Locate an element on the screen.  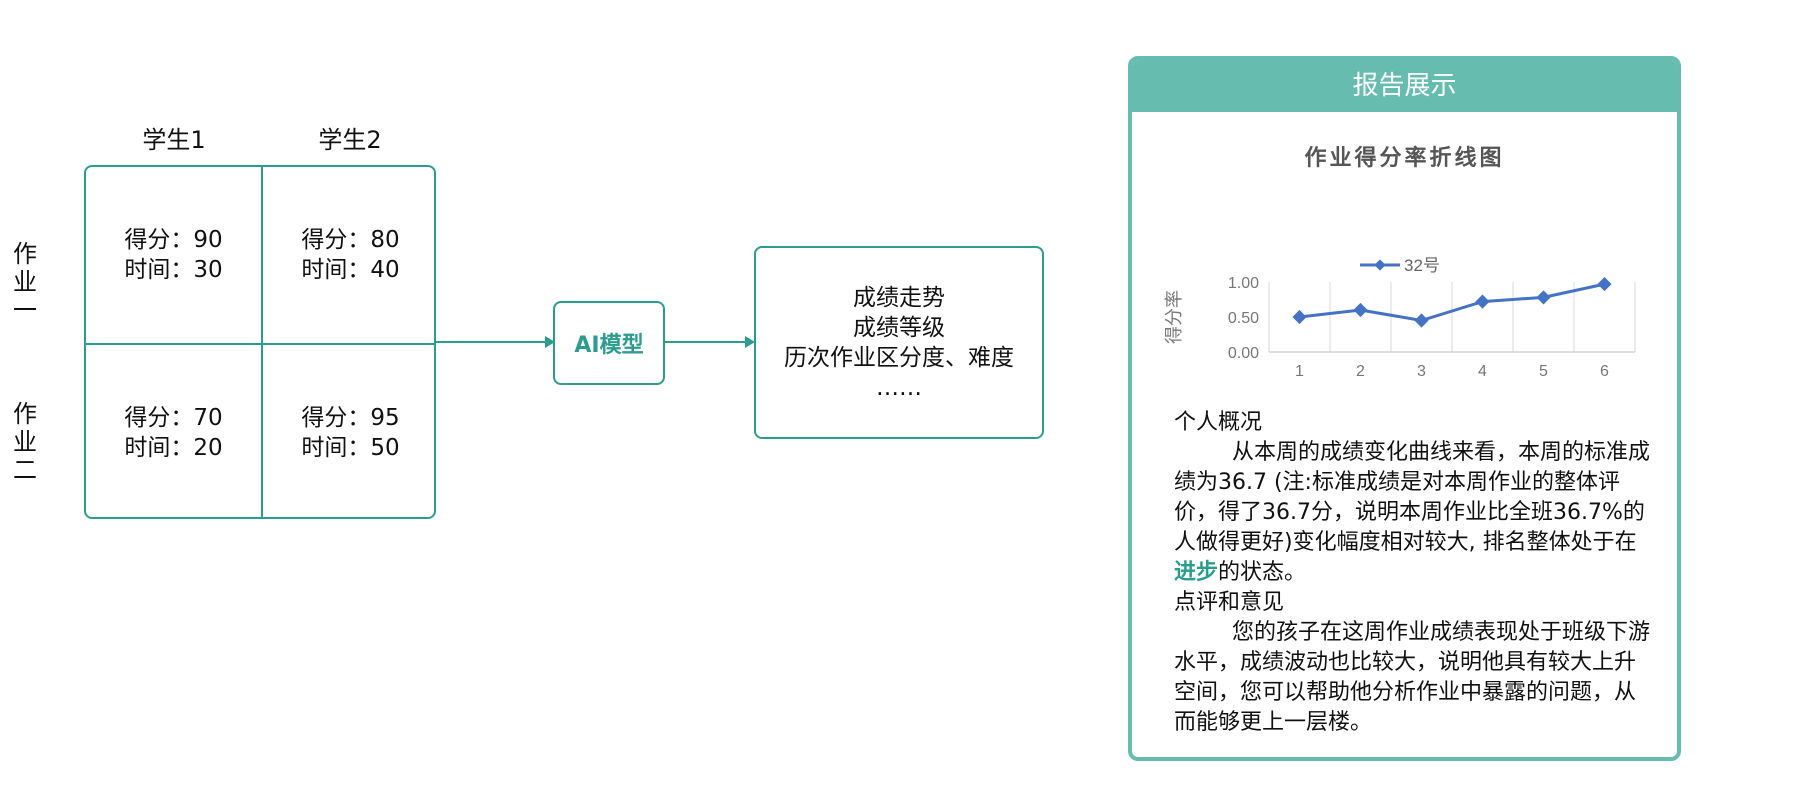
row-label-homework2: 作业二 is located at coordinates (25, 442).